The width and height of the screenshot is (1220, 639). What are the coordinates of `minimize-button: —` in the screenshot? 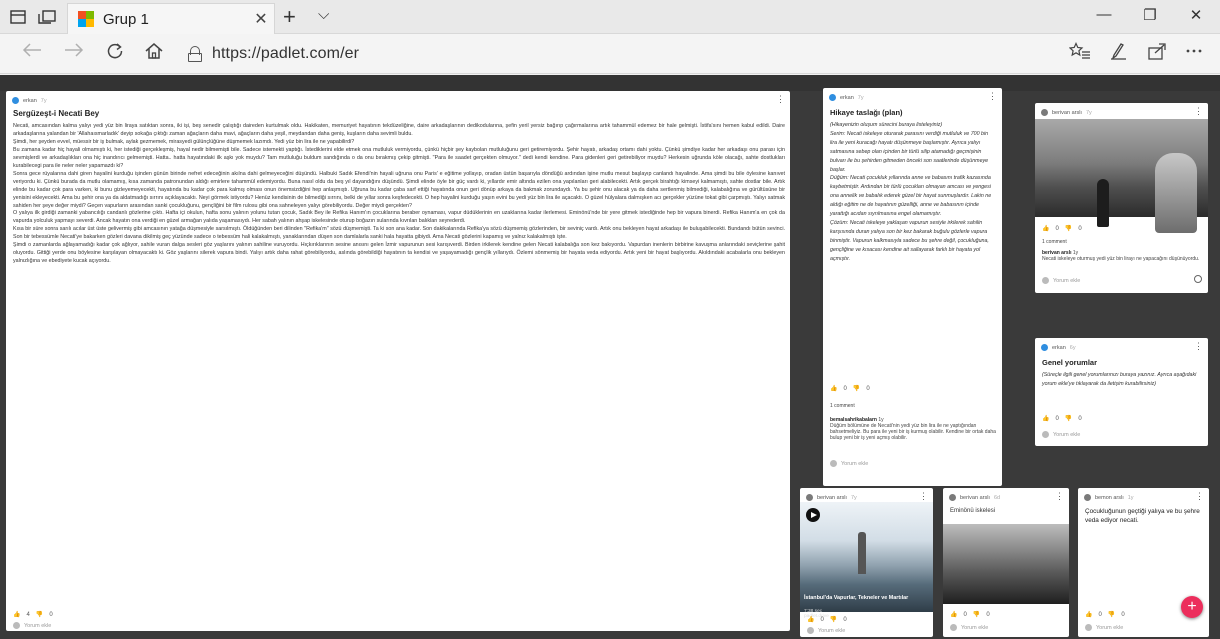 It's located at (1104, 14).